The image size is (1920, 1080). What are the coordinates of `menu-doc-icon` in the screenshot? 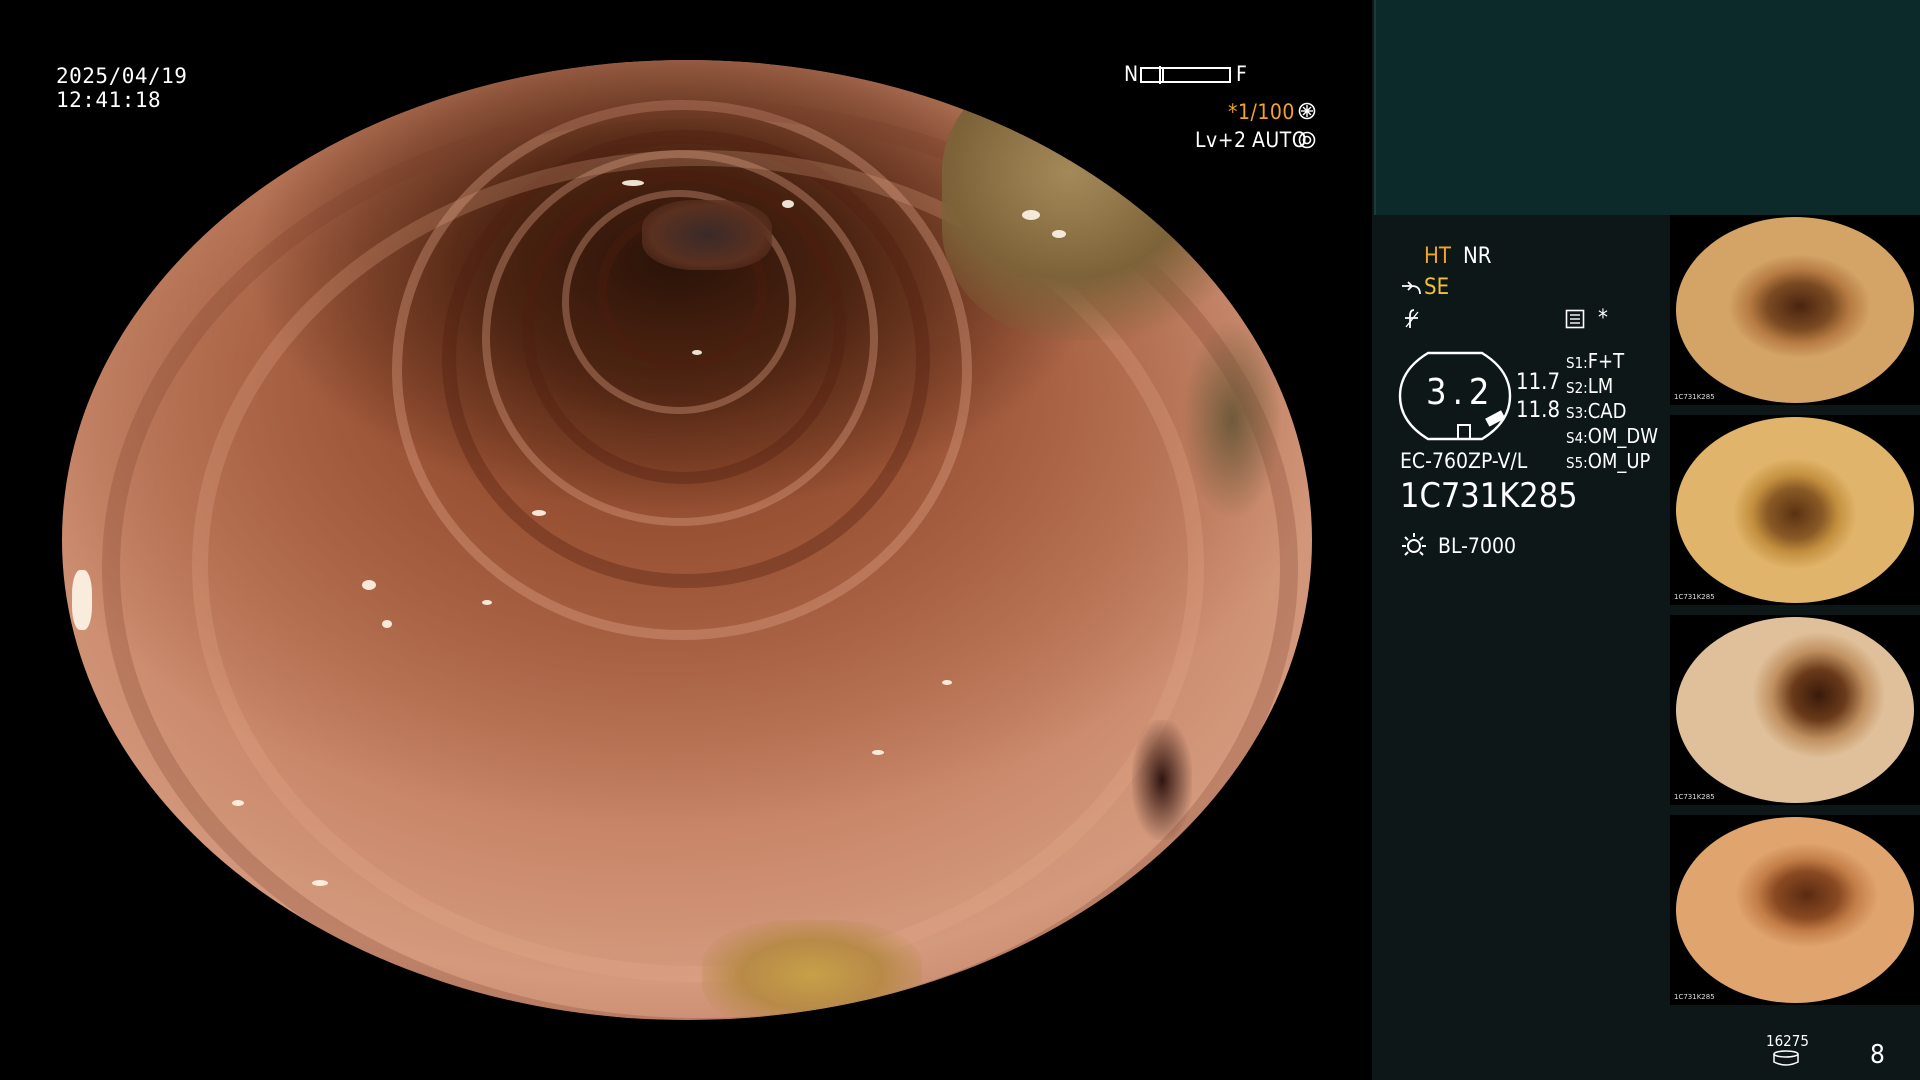 It's located at (1575, 319).